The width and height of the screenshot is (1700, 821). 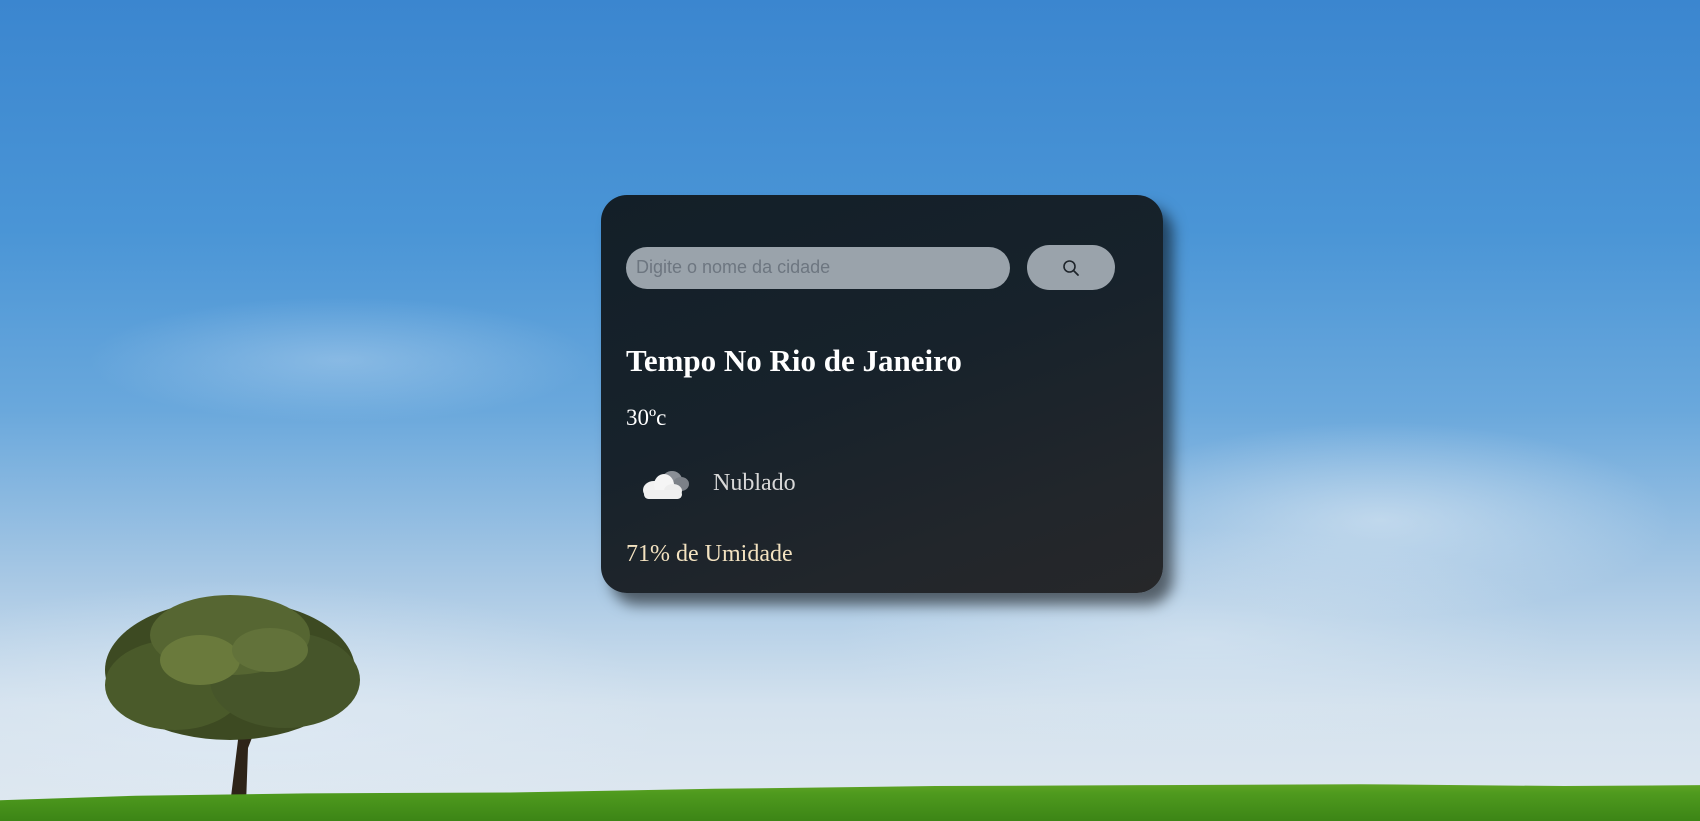 What do you see at coordinates (646, 418) in the screenshot?
I see `temperature: 30ºc` at bounding box center [646, 418].